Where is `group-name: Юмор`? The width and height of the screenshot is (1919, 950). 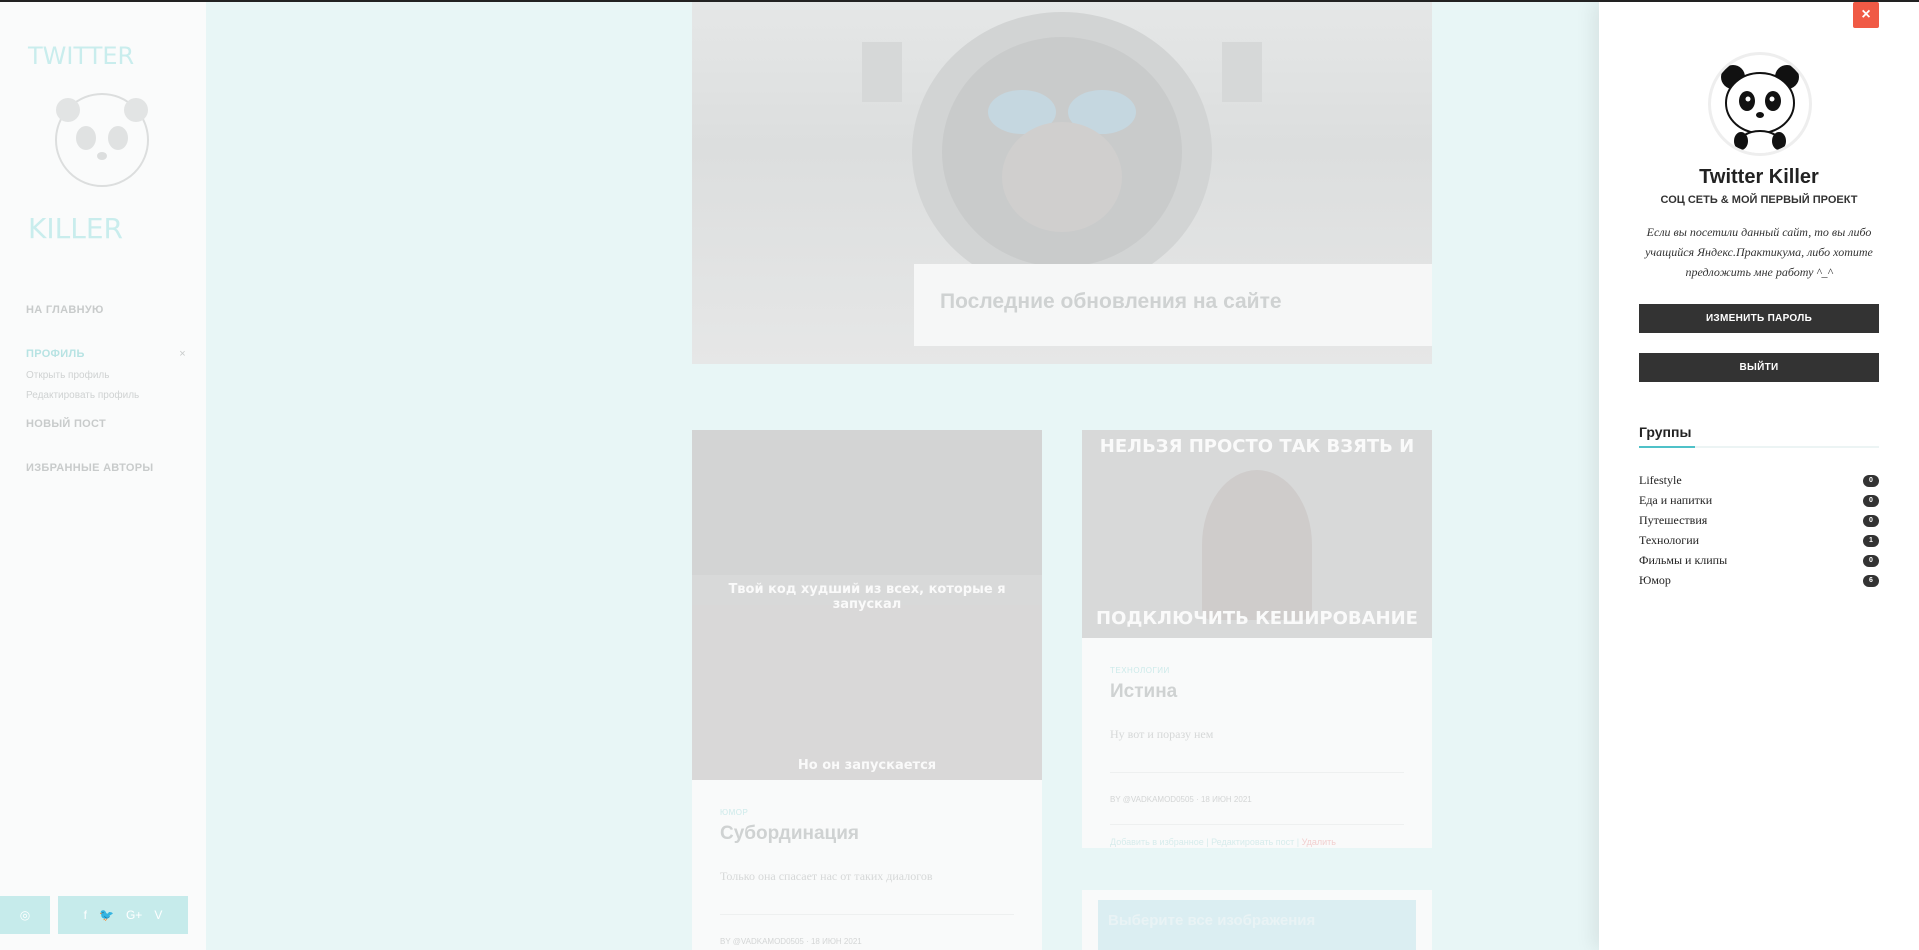
group-name: Юмор is located at coordinates (1655, 580).